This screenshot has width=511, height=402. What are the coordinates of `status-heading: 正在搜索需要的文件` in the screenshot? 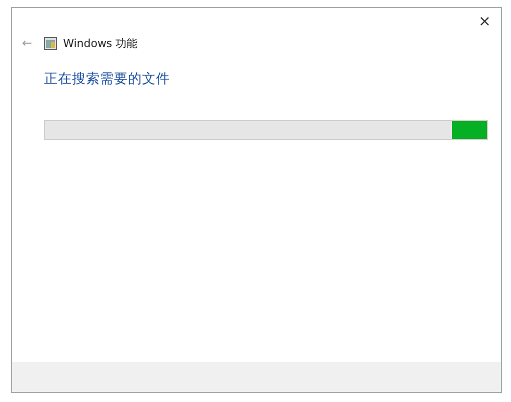 It's located at (107, 79).